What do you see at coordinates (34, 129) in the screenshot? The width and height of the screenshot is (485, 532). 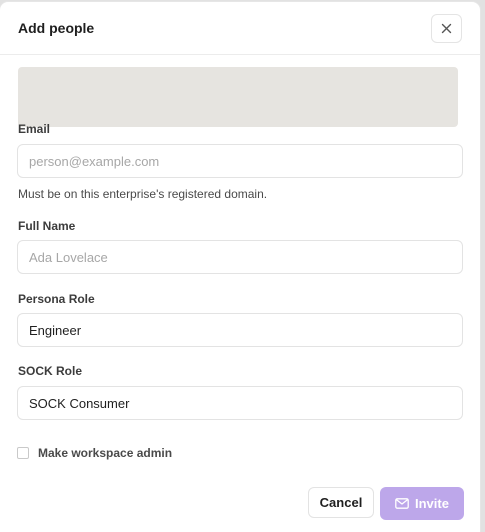 I see `email-label: Email` at bounding box center [34, 129].